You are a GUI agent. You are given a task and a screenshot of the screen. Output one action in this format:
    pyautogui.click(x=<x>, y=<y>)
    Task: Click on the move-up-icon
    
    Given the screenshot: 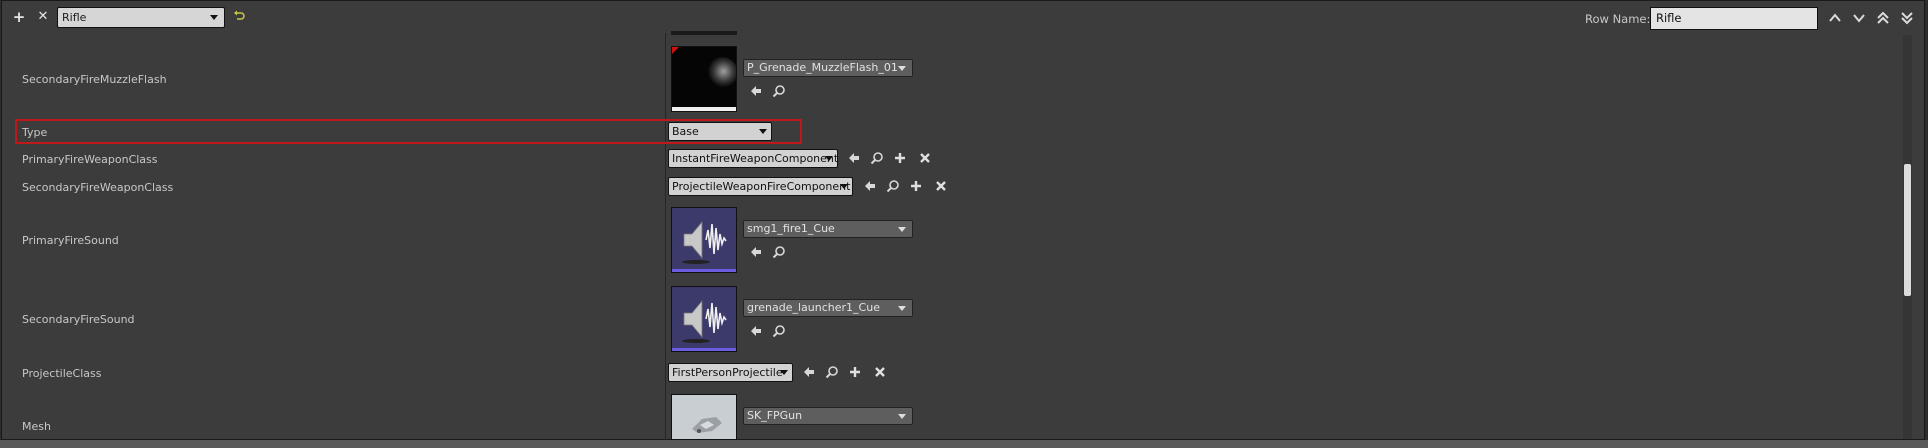 What is the action you would take?
    pyautogui.click(x=1835, y=18)
    